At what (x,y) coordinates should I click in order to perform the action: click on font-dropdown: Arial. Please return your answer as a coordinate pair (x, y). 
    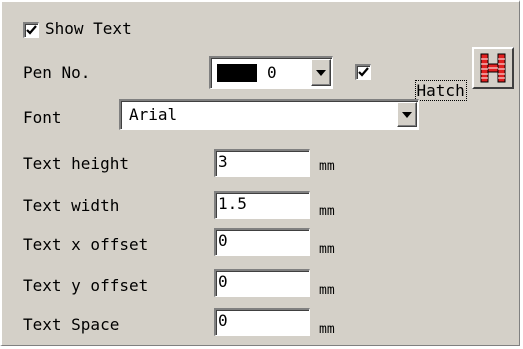
    Looking at the image, I should click on (269, 114).